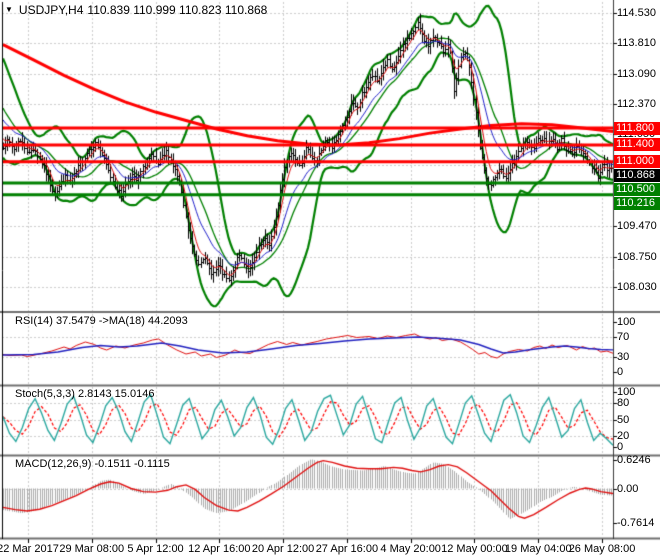 This screenshot has width=660, height=560. I want to click on price-level-badge: 111.400, so click(637, 145).